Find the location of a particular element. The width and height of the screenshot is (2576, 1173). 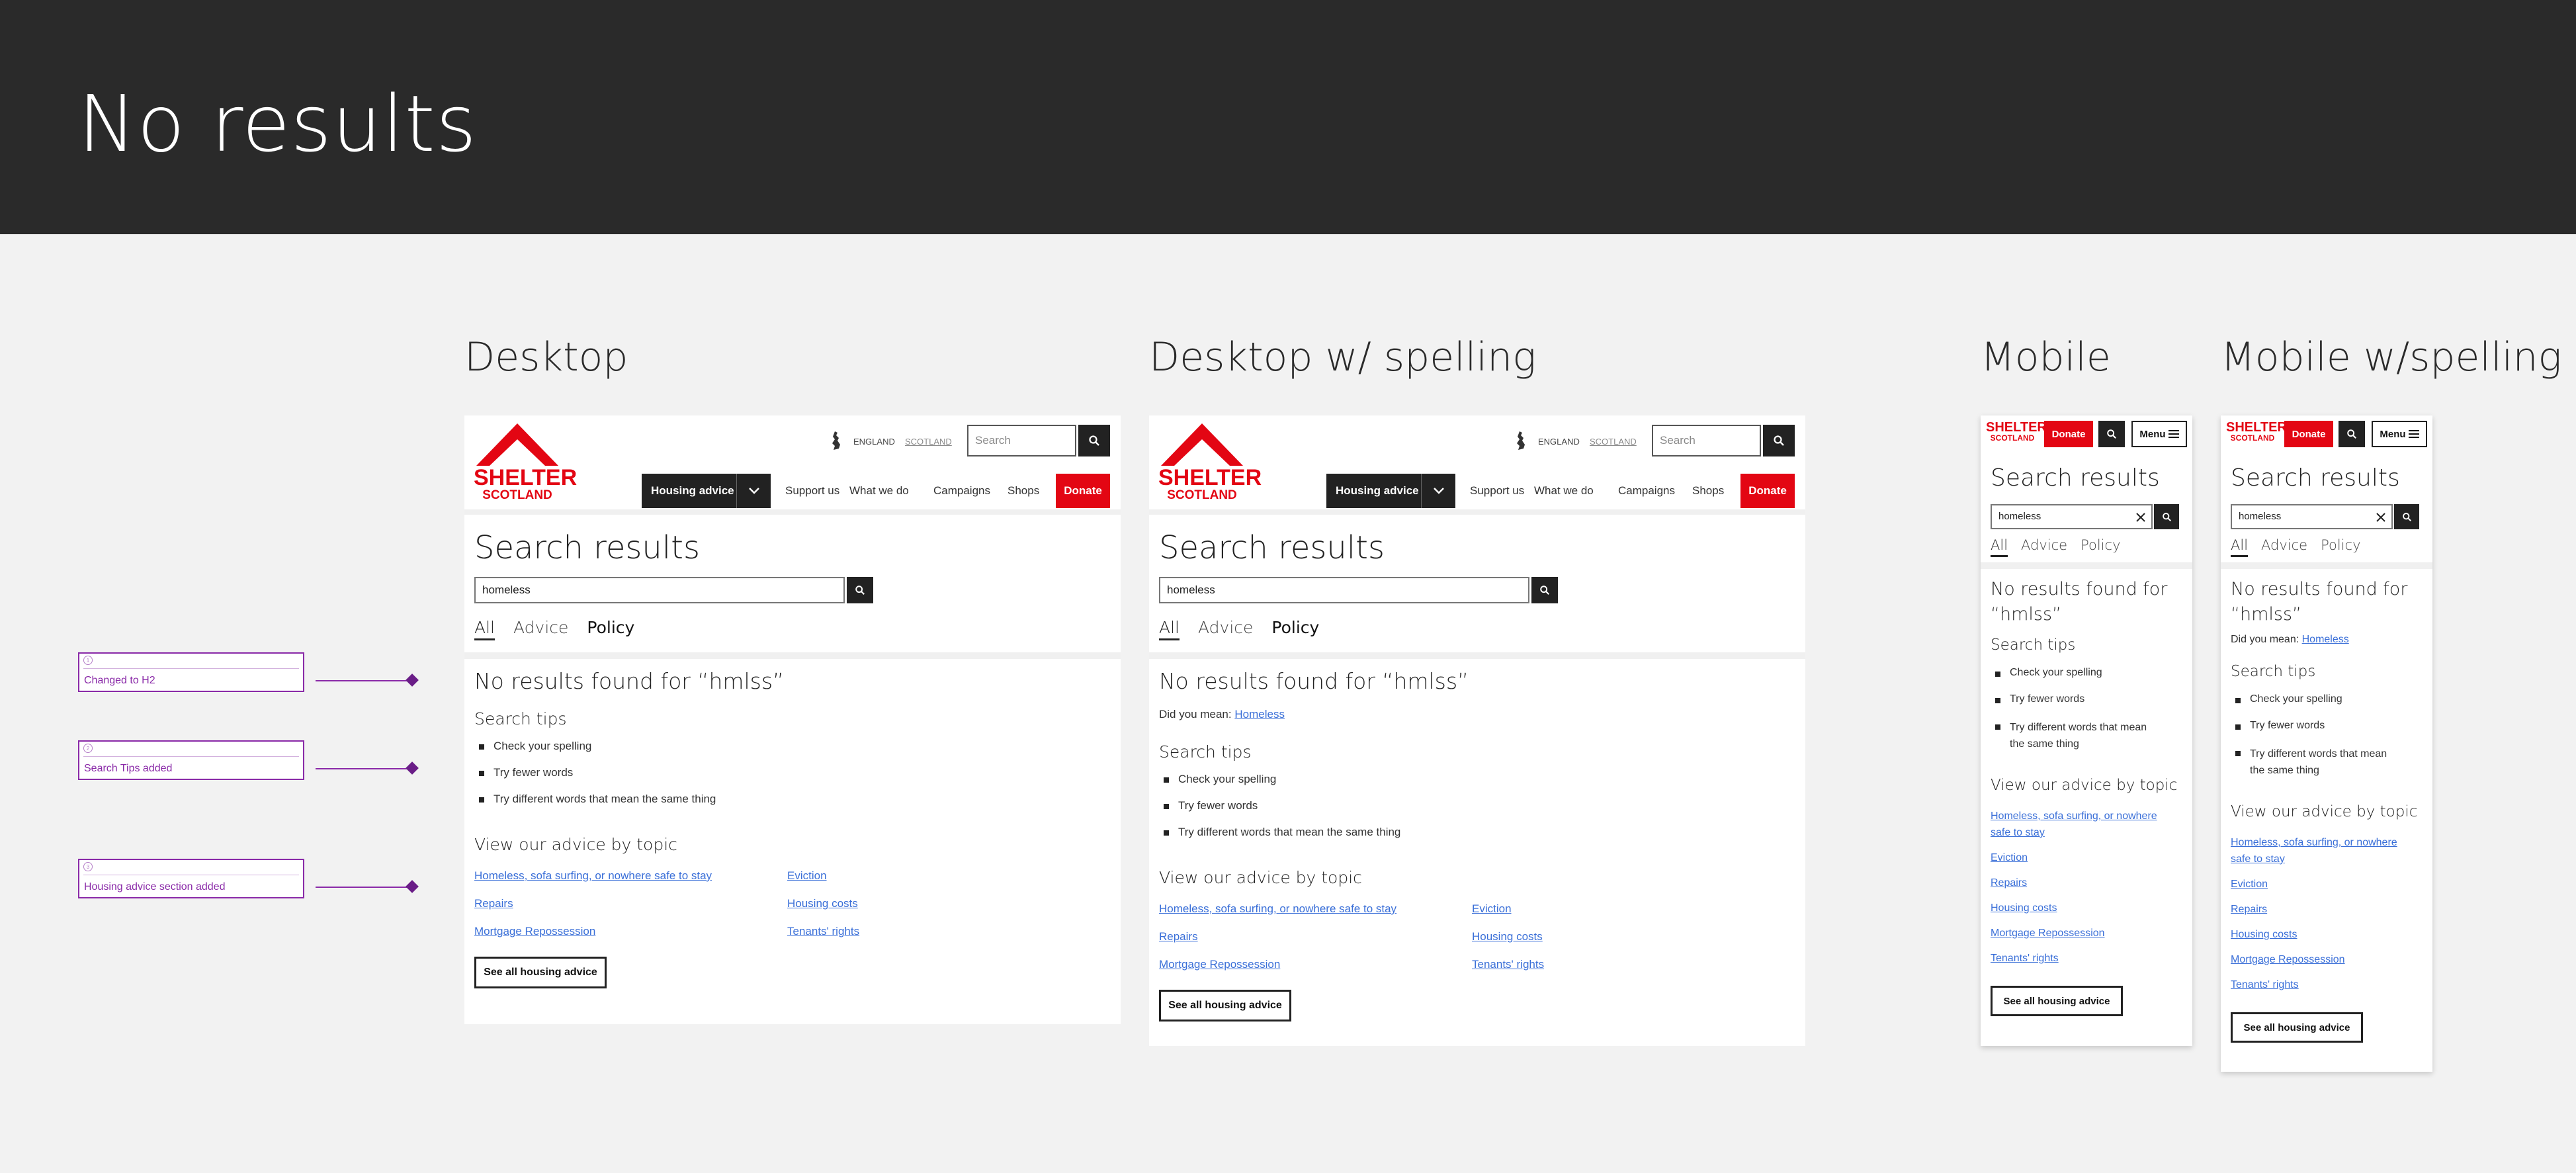

column-title-desktop-spelling: Desktop w/ spelling is located at coordinates (1343, 357).